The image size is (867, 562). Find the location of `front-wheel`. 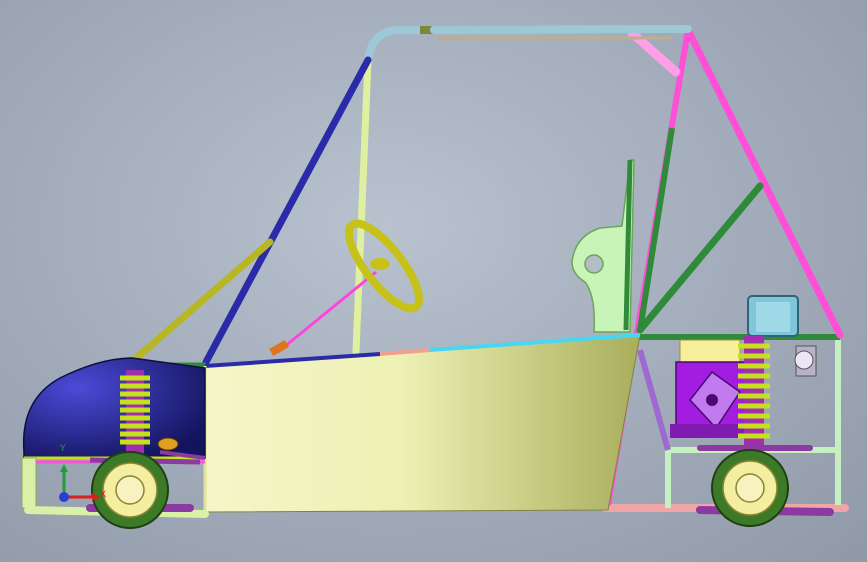

front-wheel is located at coordinates (130, 490).